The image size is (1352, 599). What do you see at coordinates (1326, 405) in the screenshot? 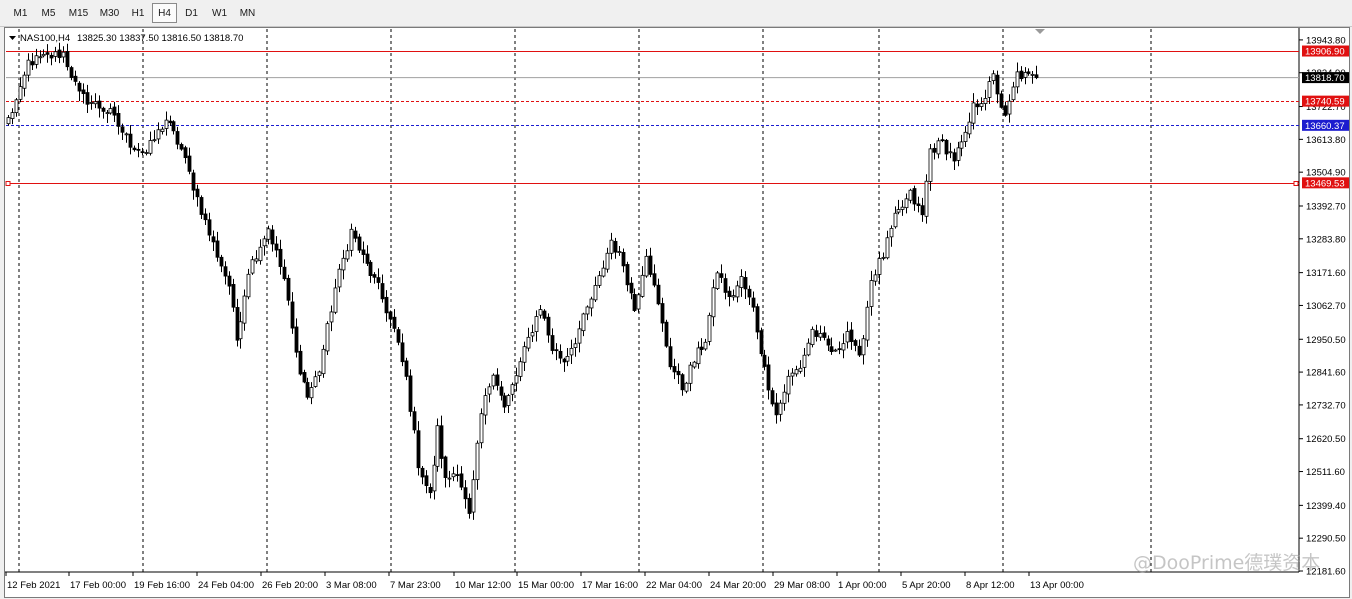
I see `price-tick-label: 12732.70` at bounding box center [1326, 405].